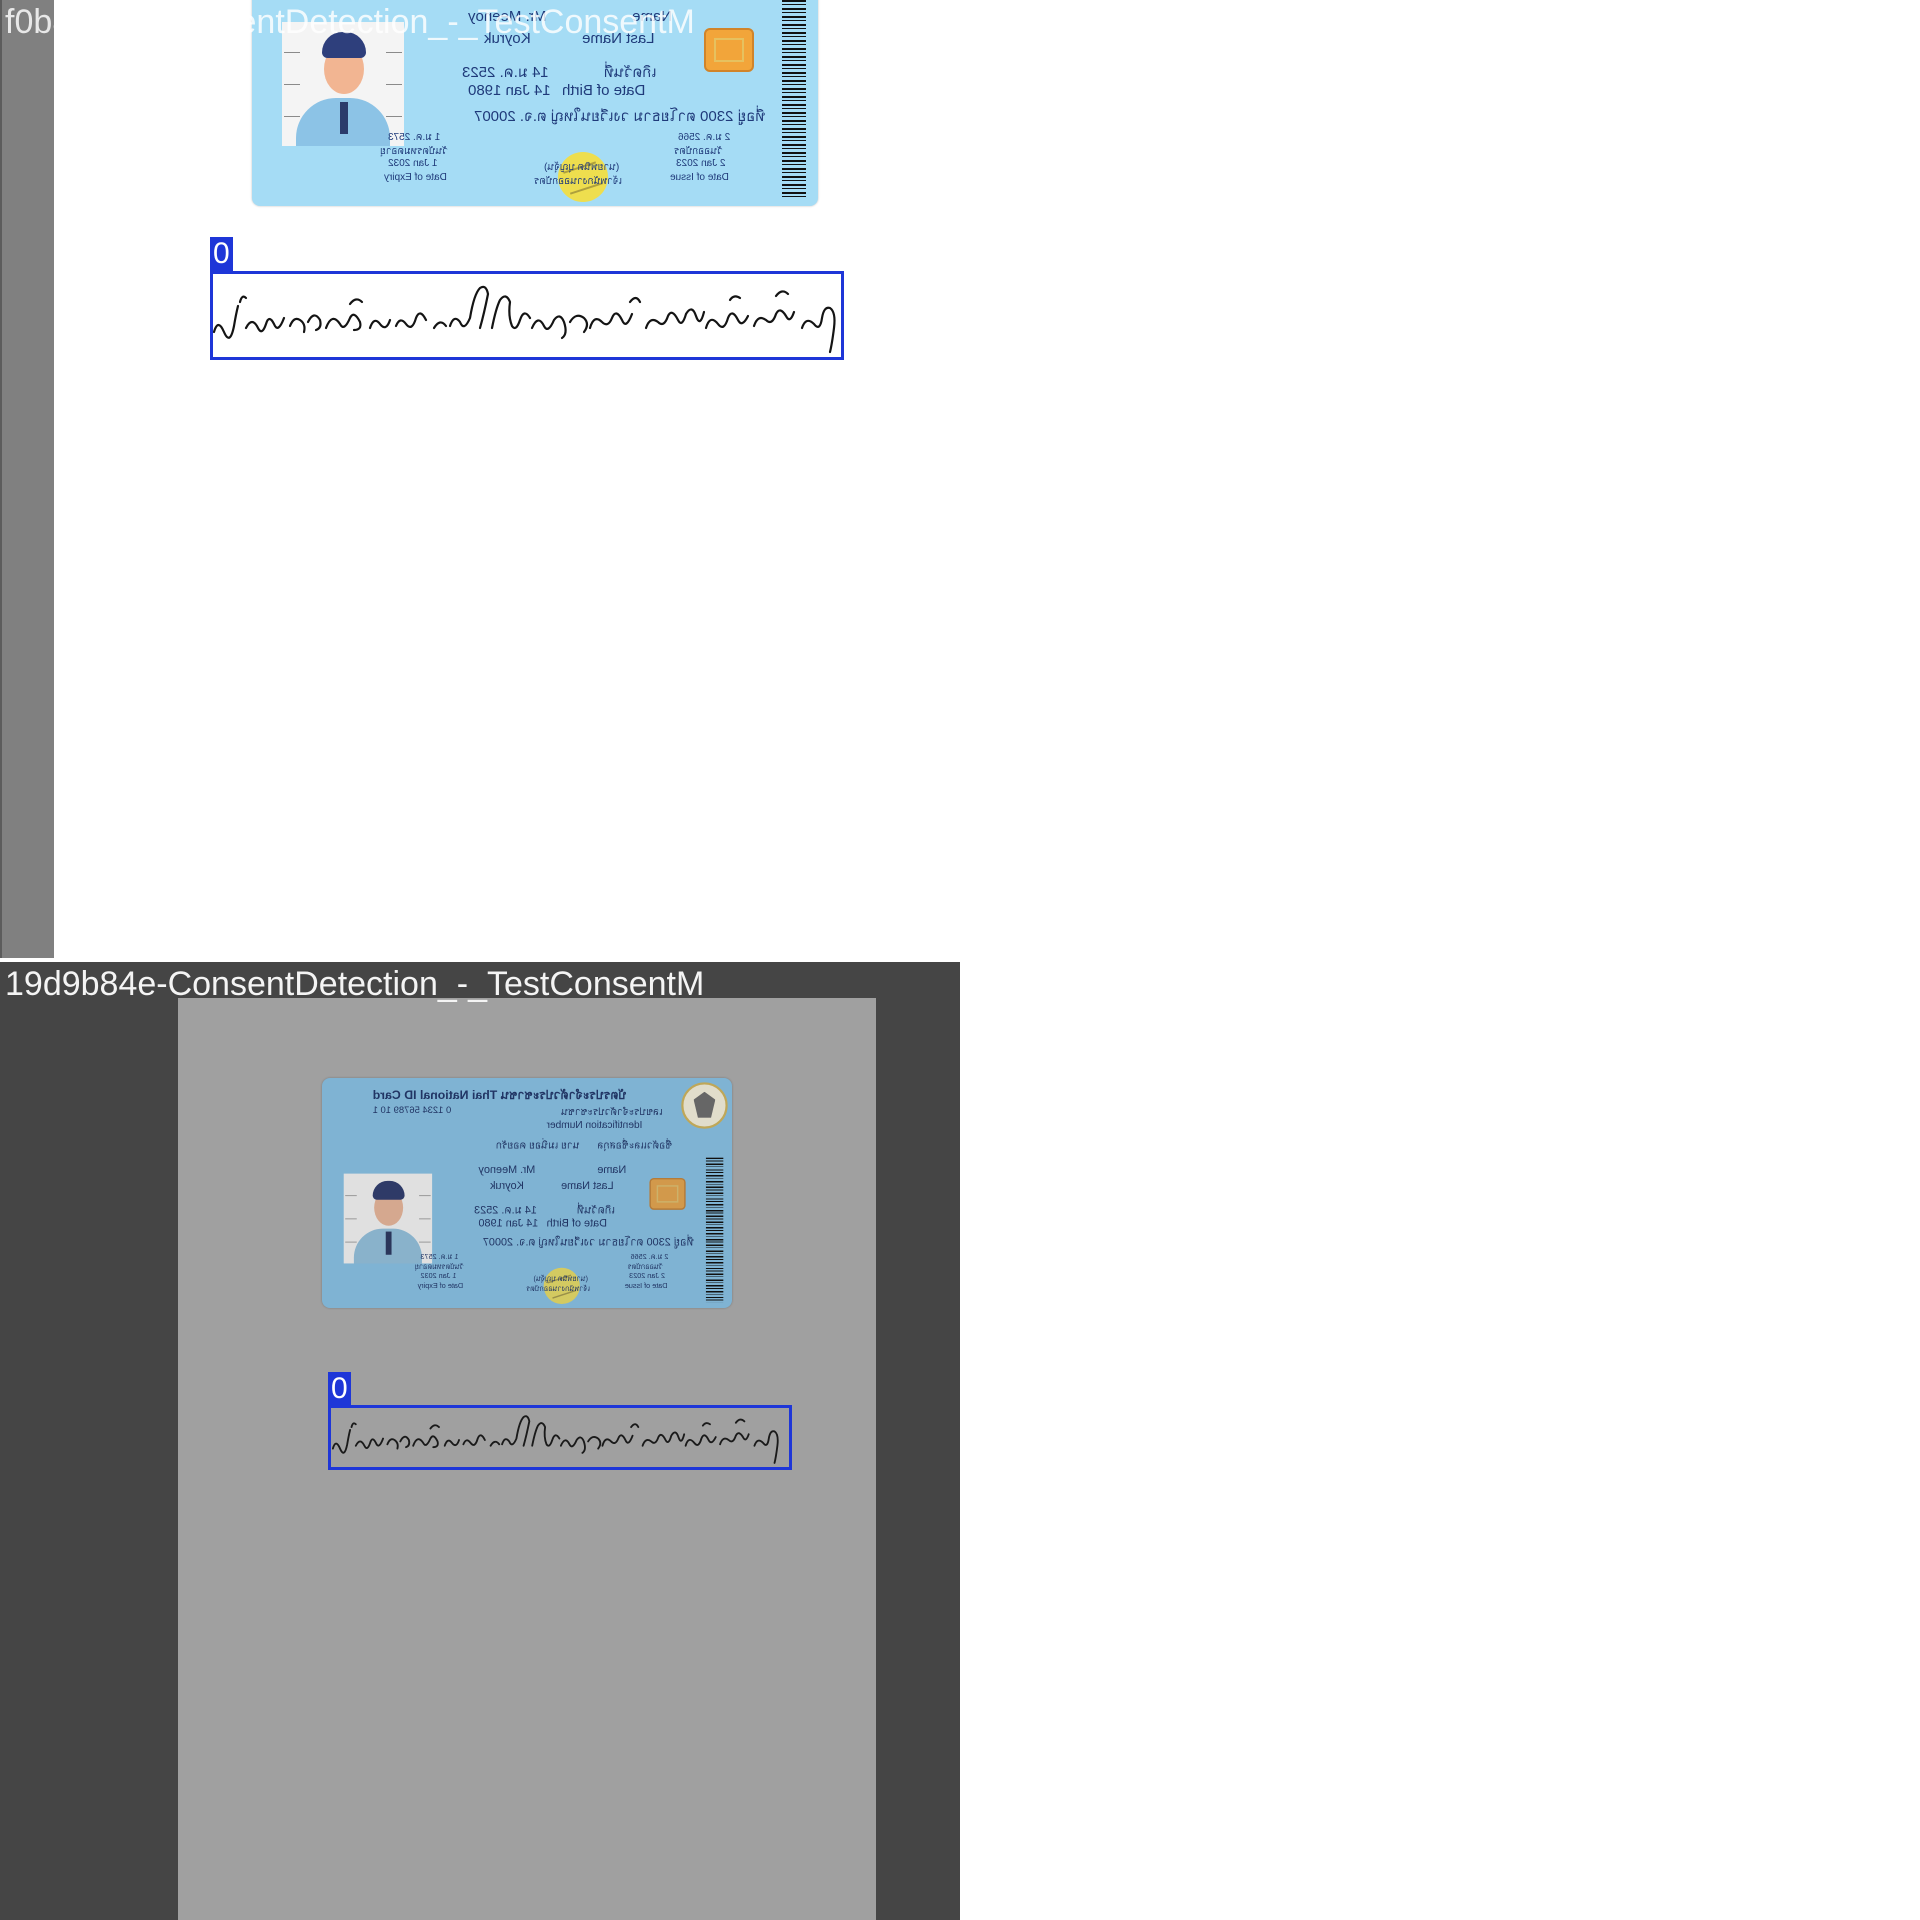 The height and width of the screenshot is (1920, 1920). I want to click on card-name-label: Name, so click(612, 1169).